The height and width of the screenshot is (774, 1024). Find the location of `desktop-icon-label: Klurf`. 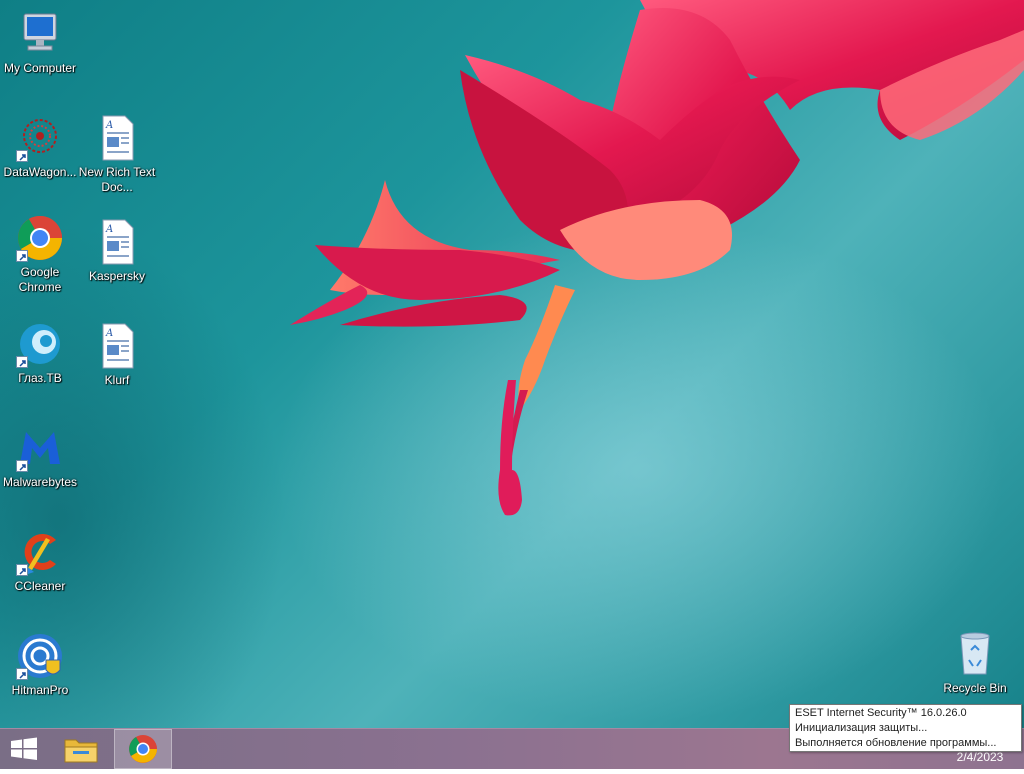

desktop-icon-label: Klurf is located at coordinates (117, 380).